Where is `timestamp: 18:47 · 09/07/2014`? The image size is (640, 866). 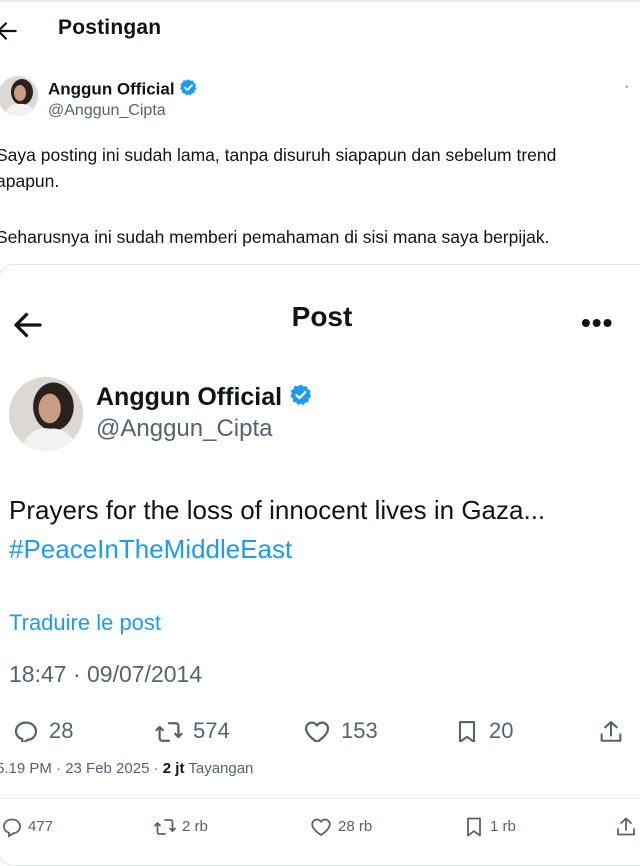
timestamp: 18:47 · 09/07/2014 is located at coordinates (106, 674).